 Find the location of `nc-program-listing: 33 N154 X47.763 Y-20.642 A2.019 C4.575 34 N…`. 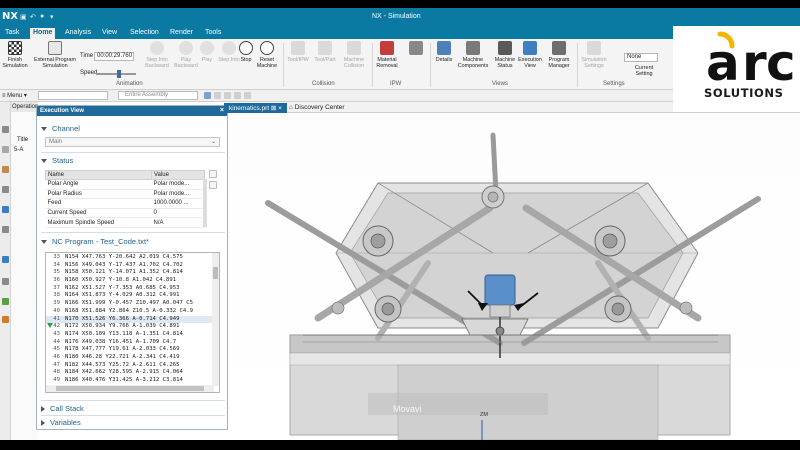

nc-program-listing: 33 N154 X47.763 Y-20.642 A2.019 C4.575 34 N… is located at coordinates (132, 322).